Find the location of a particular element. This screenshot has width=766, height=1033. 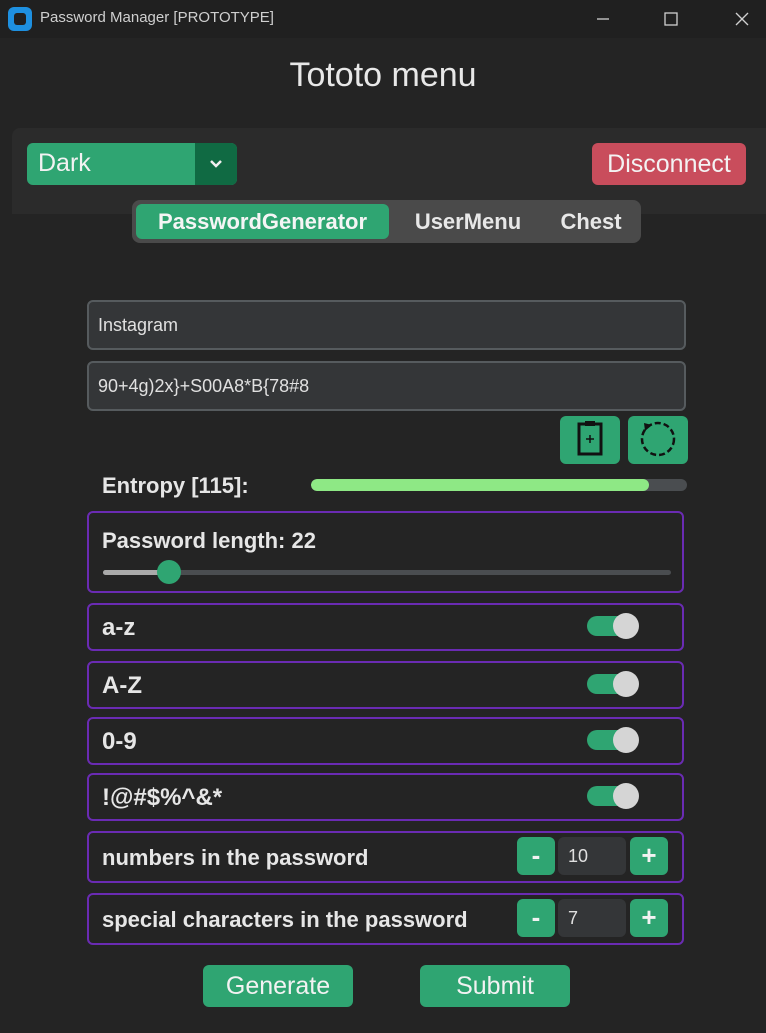

tab-bar: PasswordGenerator UserMenu Chest is located at coordinates (386, 221).